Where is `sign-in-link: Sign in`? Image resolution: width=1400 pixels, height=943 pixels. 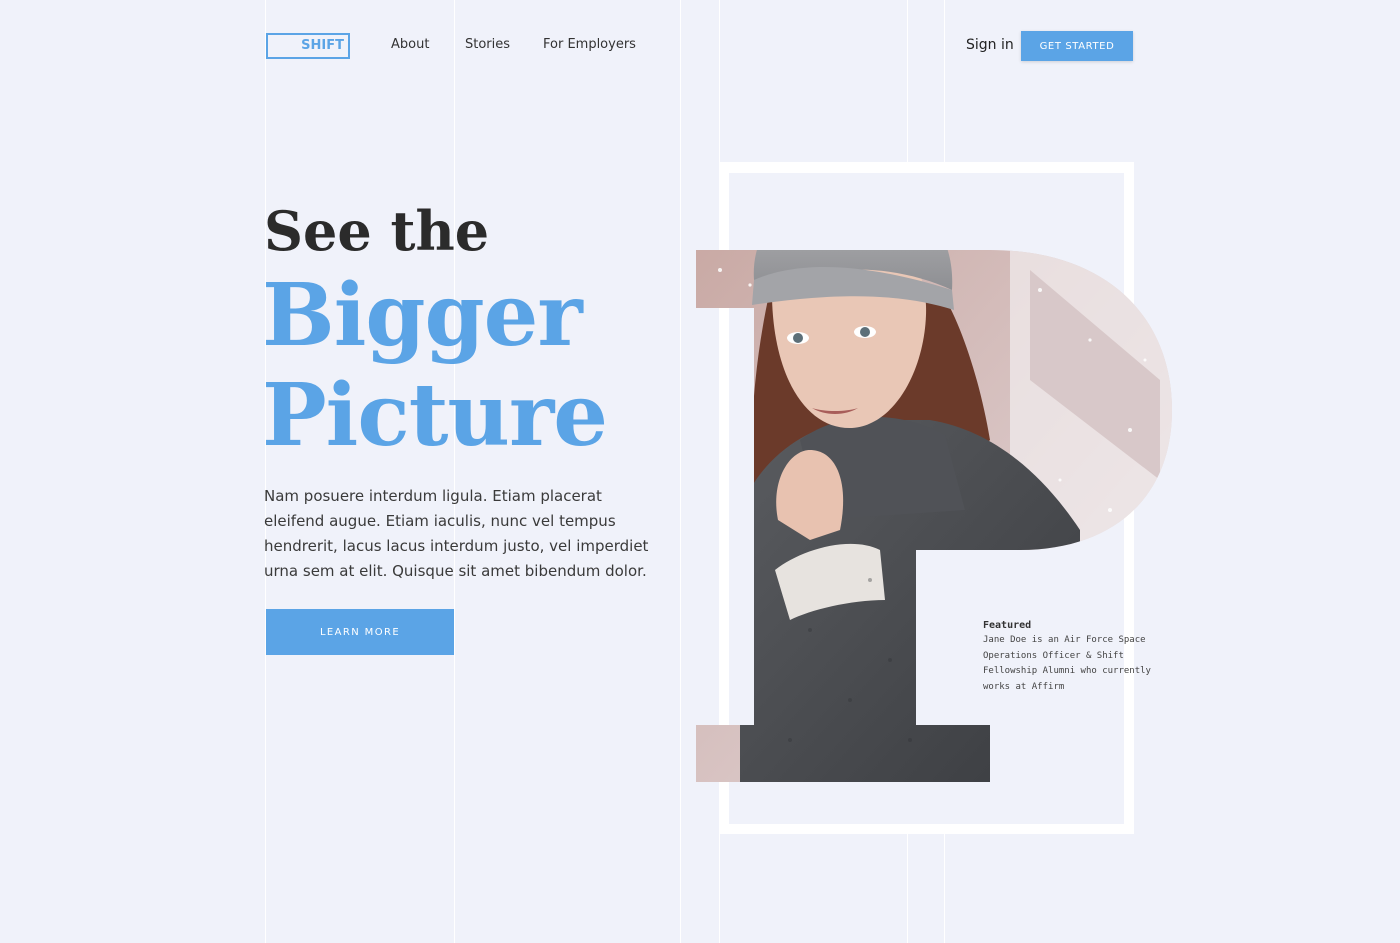
sign-in-link: Sign in is located at coordinates (990, 45).